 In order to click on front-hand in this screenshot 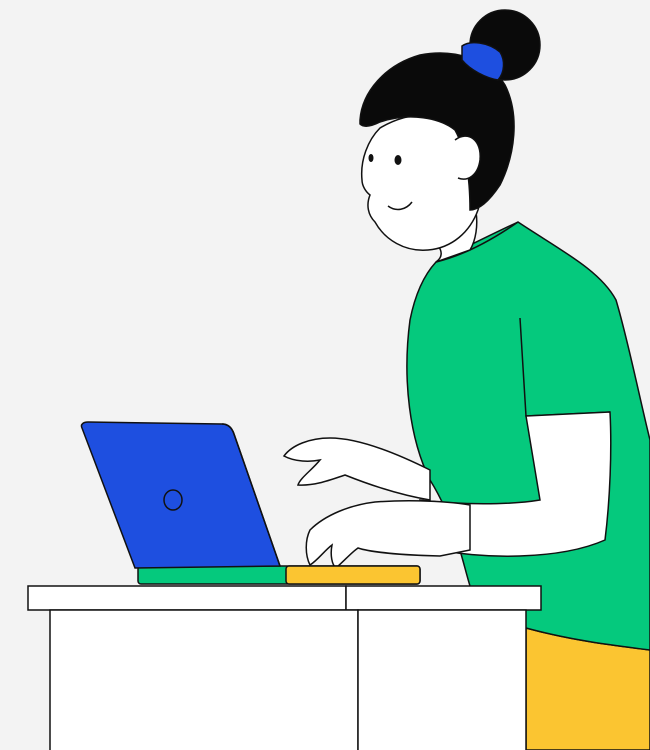, I will do `click(388, 534)`.